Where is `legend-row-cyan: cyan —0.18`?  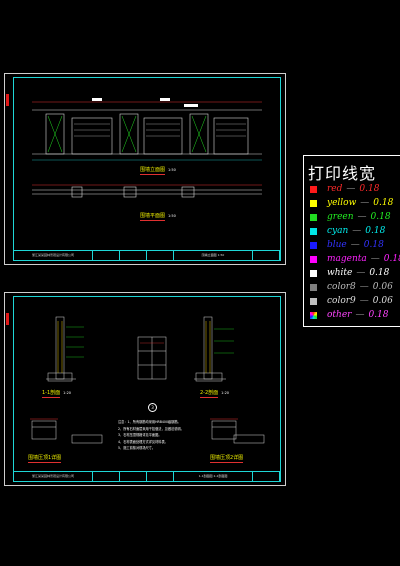
legend-row-cyan: cyan —0.18 is located at coordinates (347, 231).